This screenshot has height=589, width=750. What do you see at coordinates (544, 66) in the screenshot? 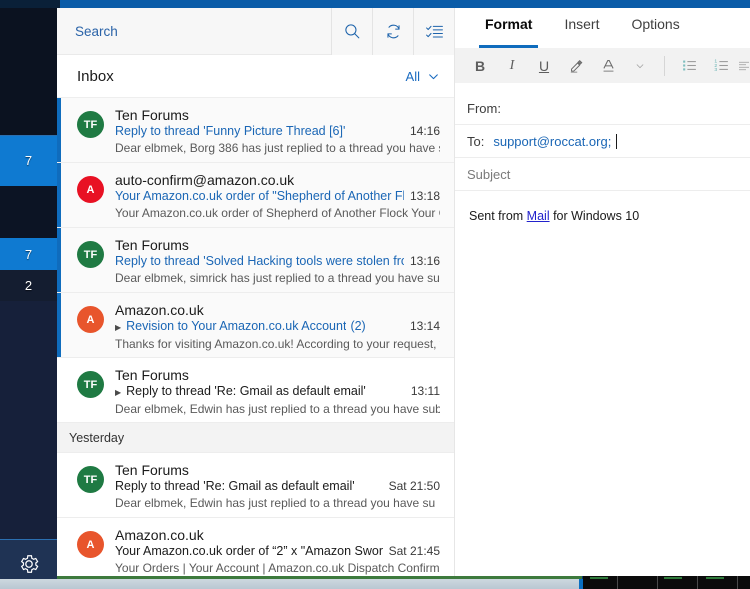
I see `underline-button: U` at bounding box center [544, 66].